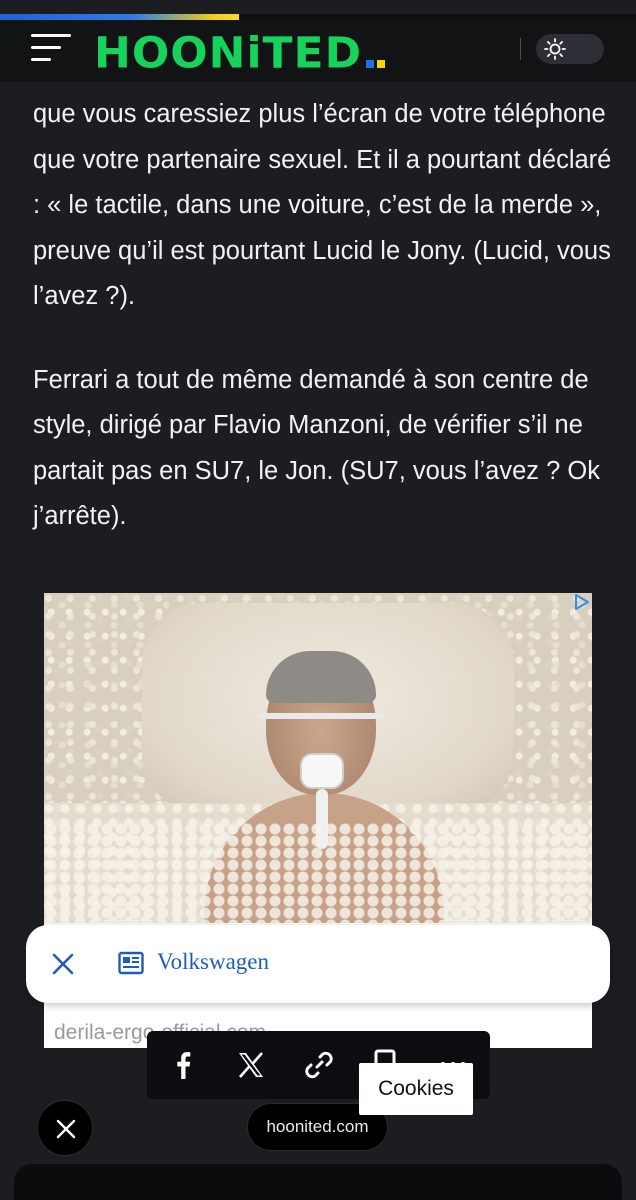  I want to click on feather-overlay, so click(318, 873).